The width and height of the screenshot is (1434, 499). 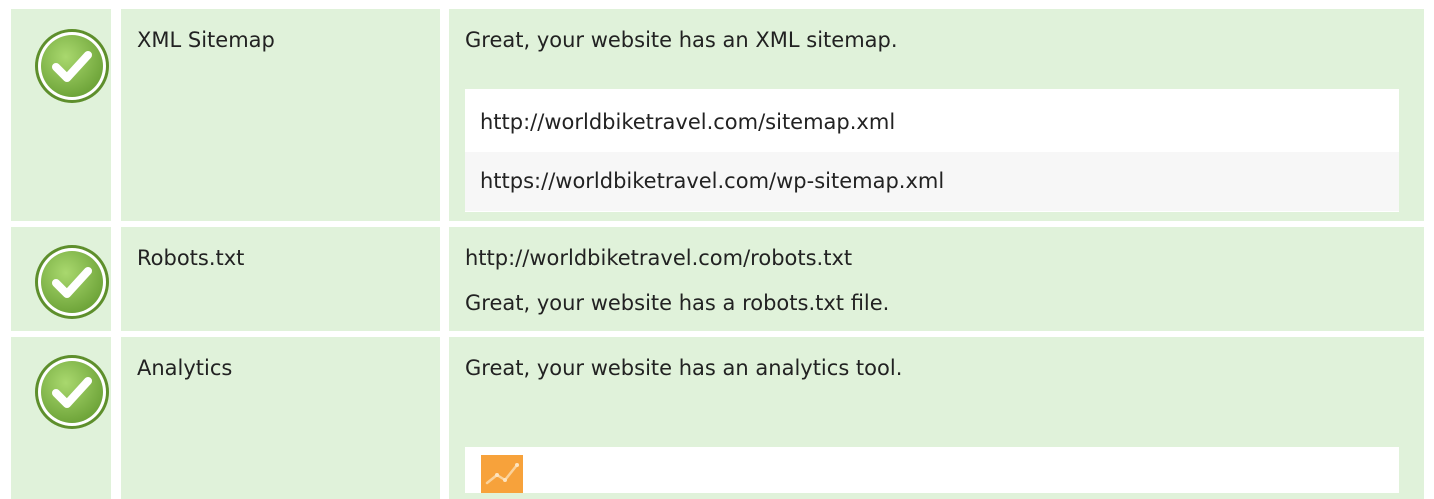 I want to click on check-label: Analytics, so click(x=185, y=368).